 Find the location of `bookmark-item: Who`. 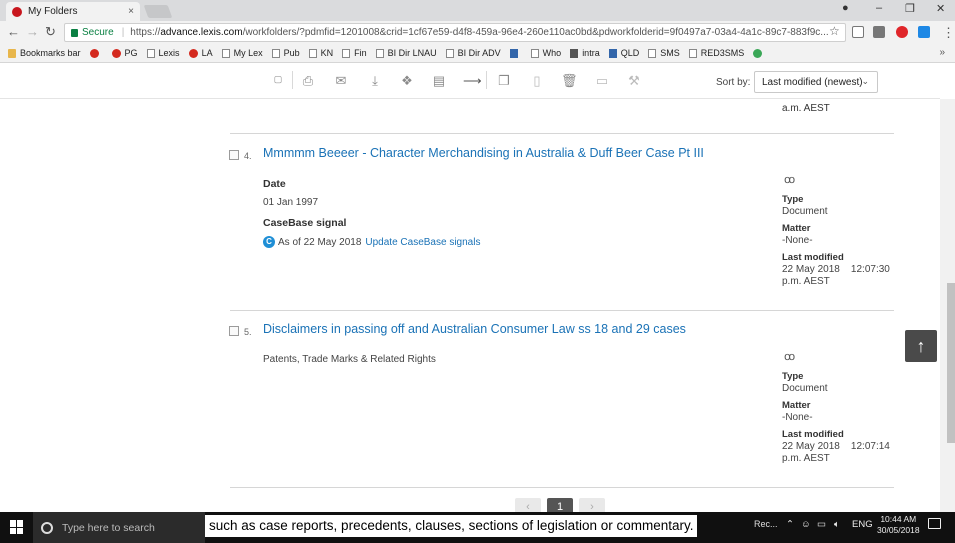

bookmark-item: Who is located at coordinates (545, 53).